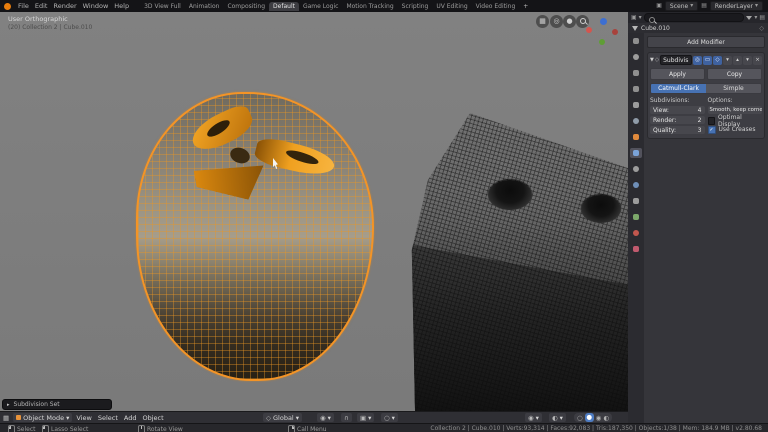 This screenshot has width=768, height=432. What do you see at coordinates (556, 21) in the screenshot?
I see `camera-view-icon: ◎` at bounding box center [556, 21].